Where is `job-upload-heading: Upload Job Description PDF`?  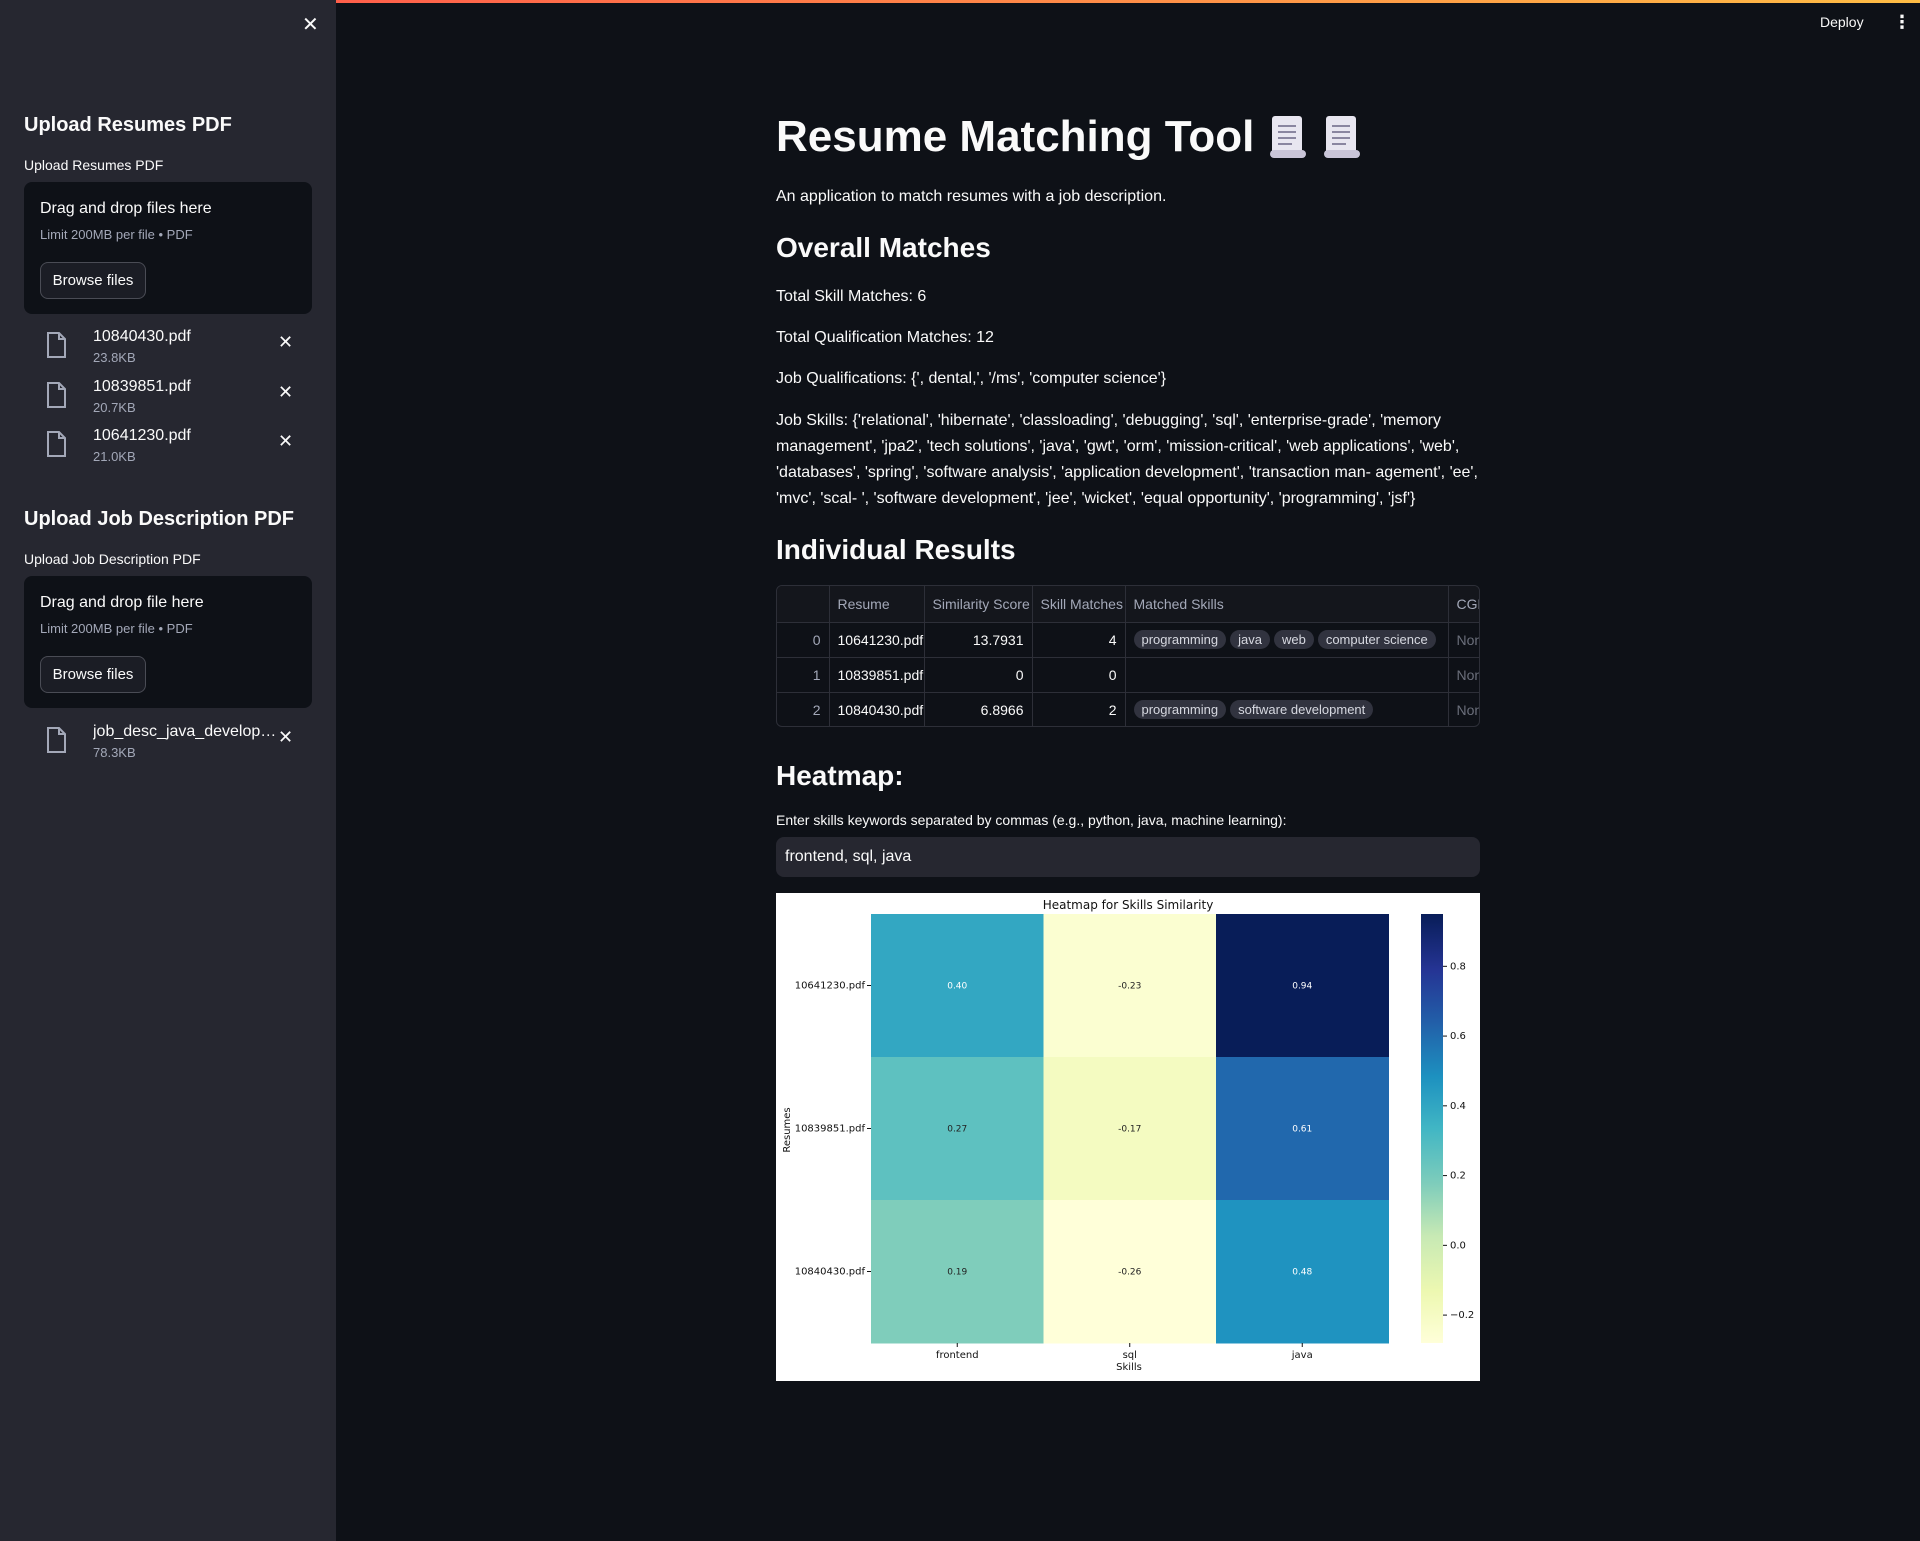 job-upload-heading: Upload Job Description PDF is located at coordinates (159, 519).